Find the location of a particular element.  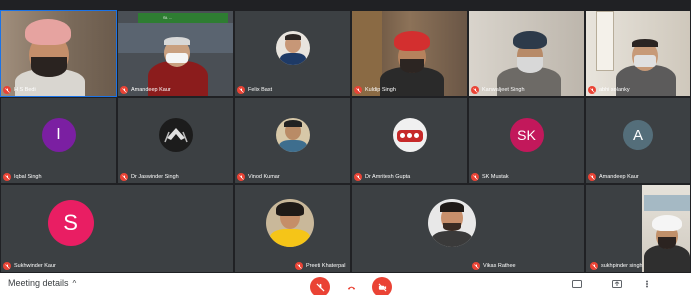

participant-name: Vinod Kumar is located at coordinates (258, 177).